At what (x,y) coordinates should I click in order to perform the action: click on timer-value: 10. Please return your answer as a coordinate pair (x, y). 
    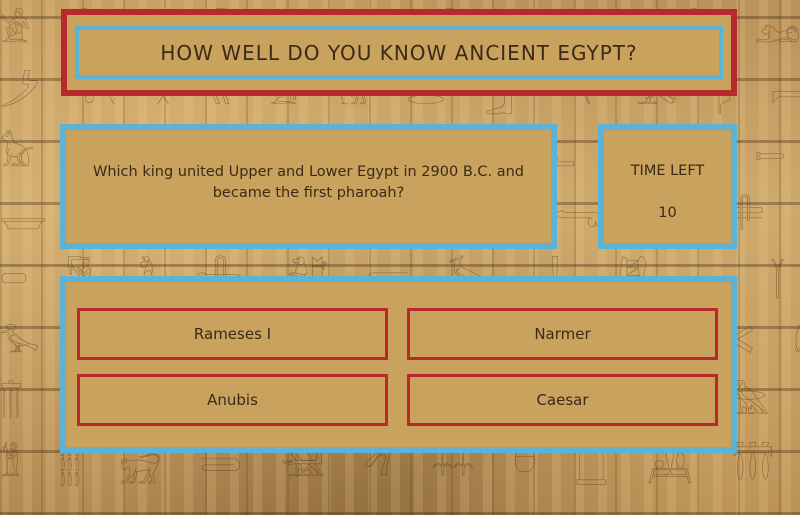
    Looking at the image, I should click on (667, 213).